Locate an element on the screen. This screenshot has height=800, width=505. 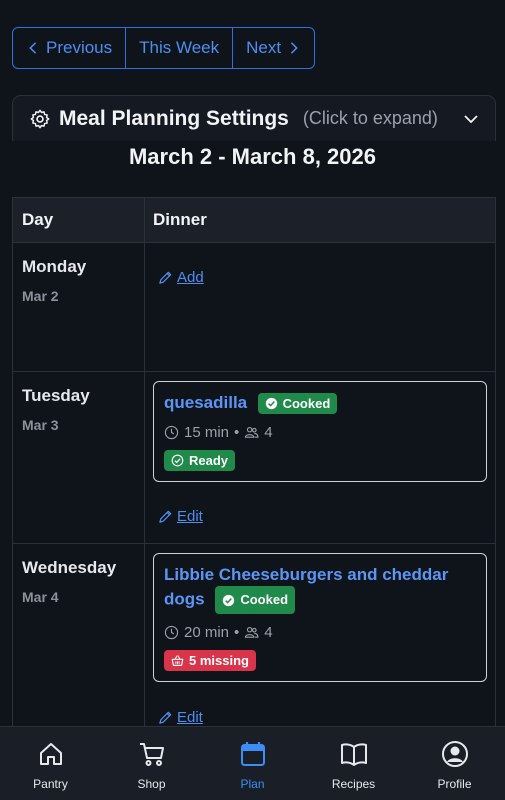
day-cell: Monday Mar 2 is located at coordinates (79, 307).